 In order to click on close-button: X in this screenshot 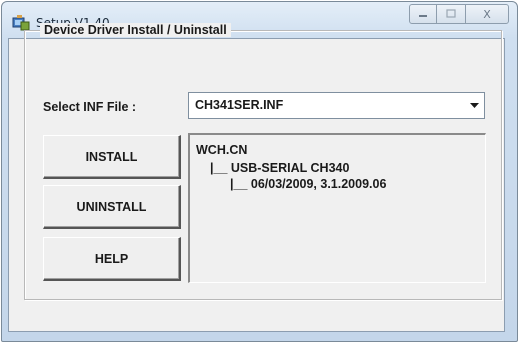, I will do `click(487, 14)`.